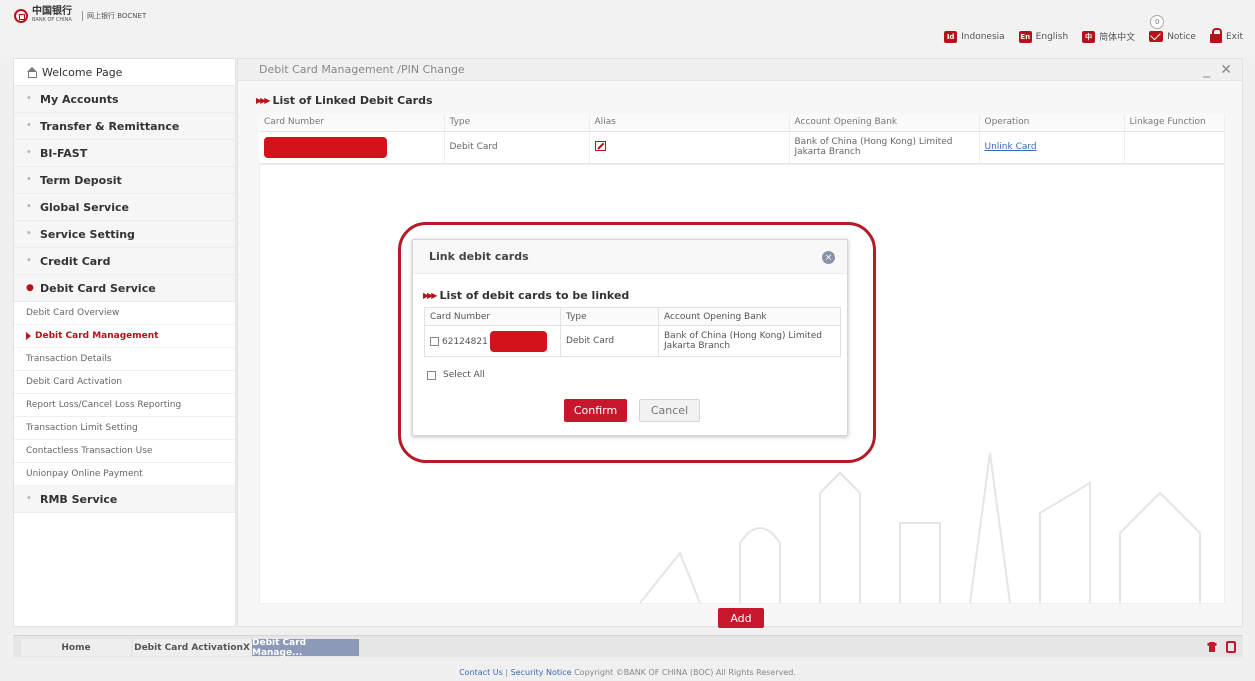 This screenshot has height=681, width=1255. I want to click on select-all-checkbox, so click(431, 375).